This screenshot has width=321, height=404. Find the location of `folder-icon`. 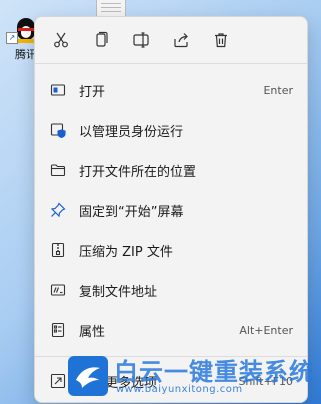

folder-icon is located at coordinates (58, 170).